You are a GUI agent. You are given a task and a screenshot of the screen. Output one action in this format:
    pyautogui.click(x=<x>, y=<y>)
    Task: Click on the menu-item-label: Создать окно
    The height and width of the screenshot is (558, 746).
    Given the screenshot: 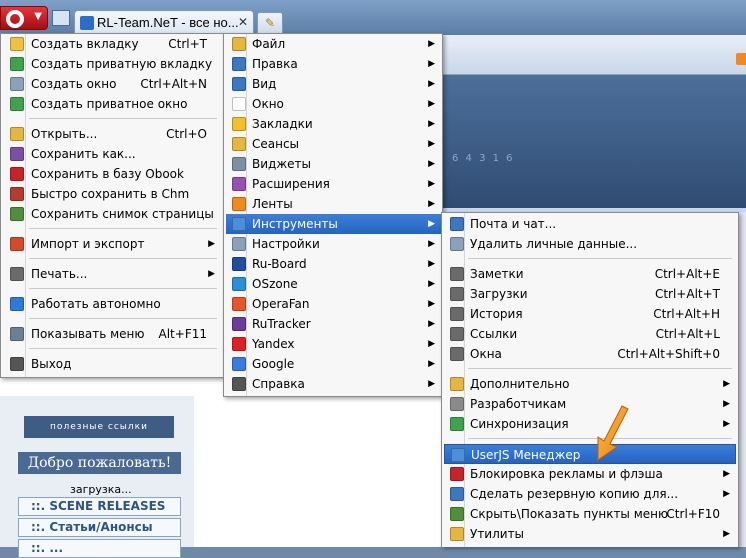 What is the action you would take?
    pyautogui.click(x=74, y=84)
    